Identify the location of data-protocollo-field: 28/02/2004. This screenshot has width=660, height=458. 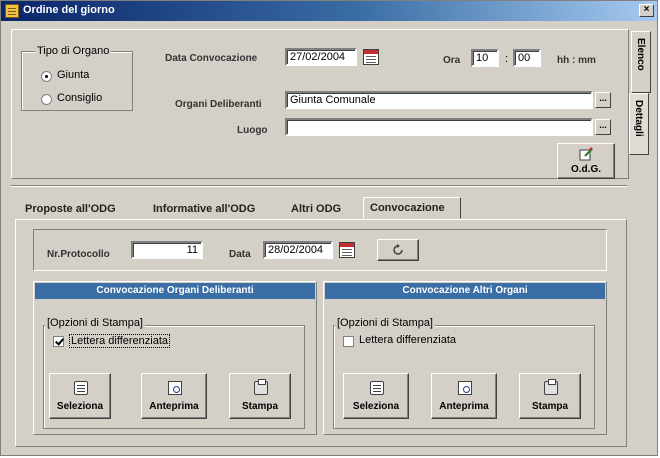
(298, 250).